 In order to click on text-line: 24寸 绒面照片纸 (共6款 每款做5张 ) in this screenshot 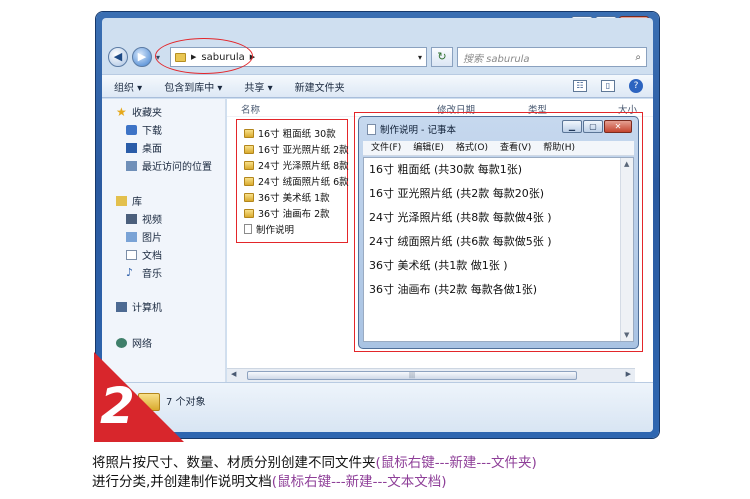, I will do `click(460, 241)`.